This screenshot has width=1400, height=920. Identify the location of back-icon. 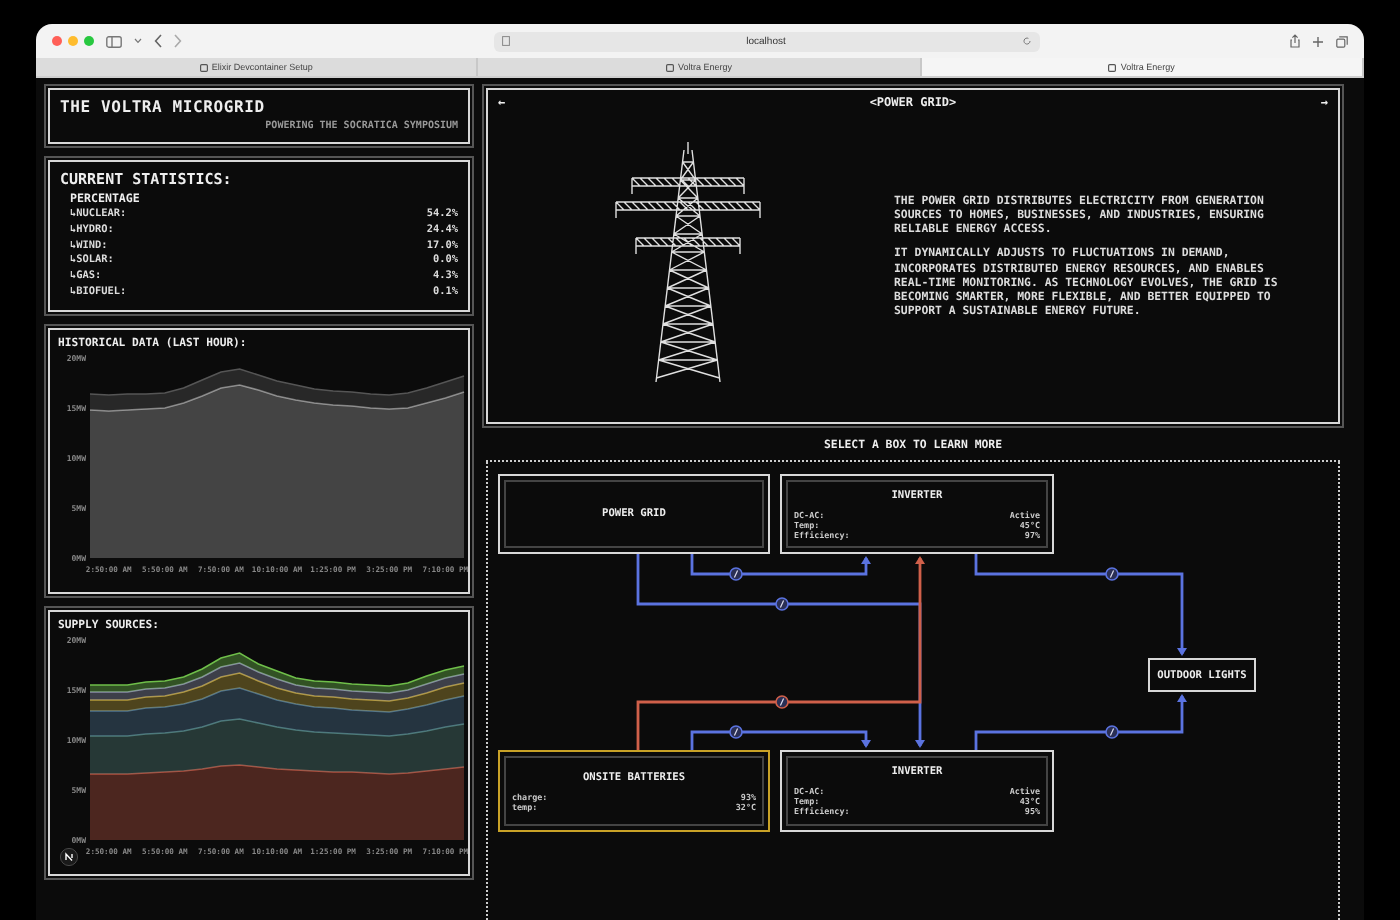
(158, 41).